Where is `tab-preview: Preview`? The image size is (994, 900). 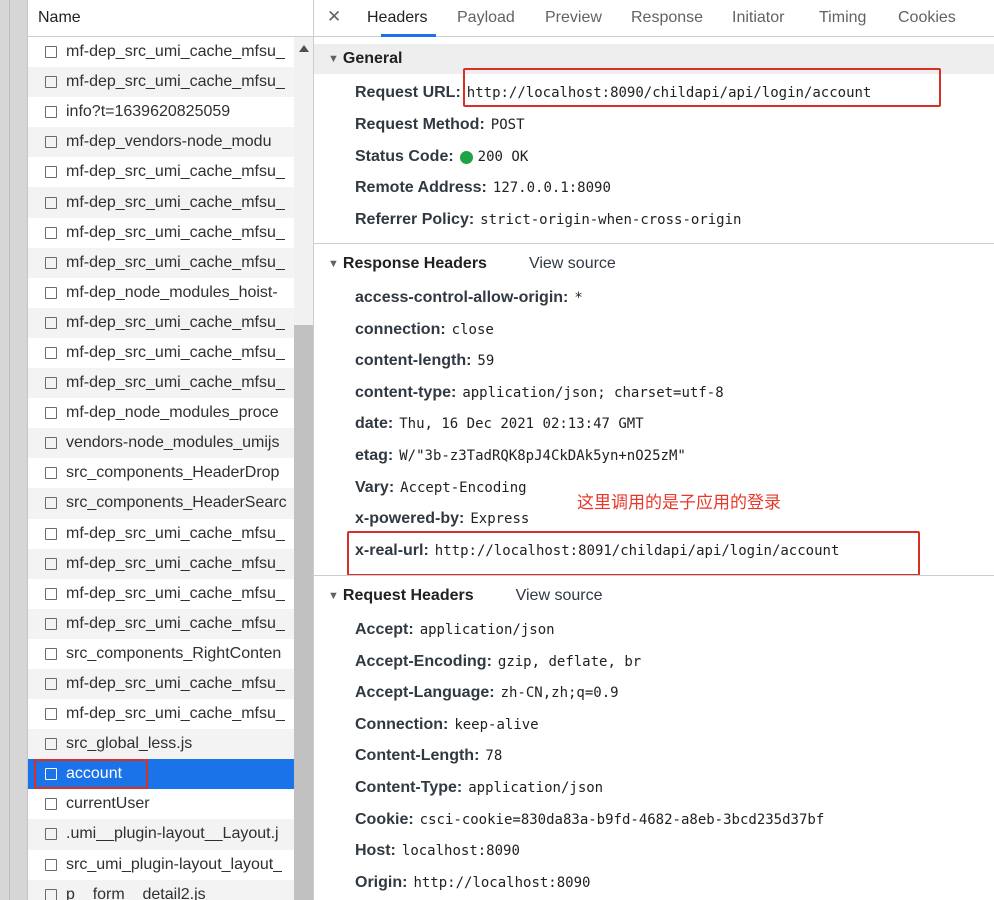
tab-preview: Preview is located at coordinates (573, 18).